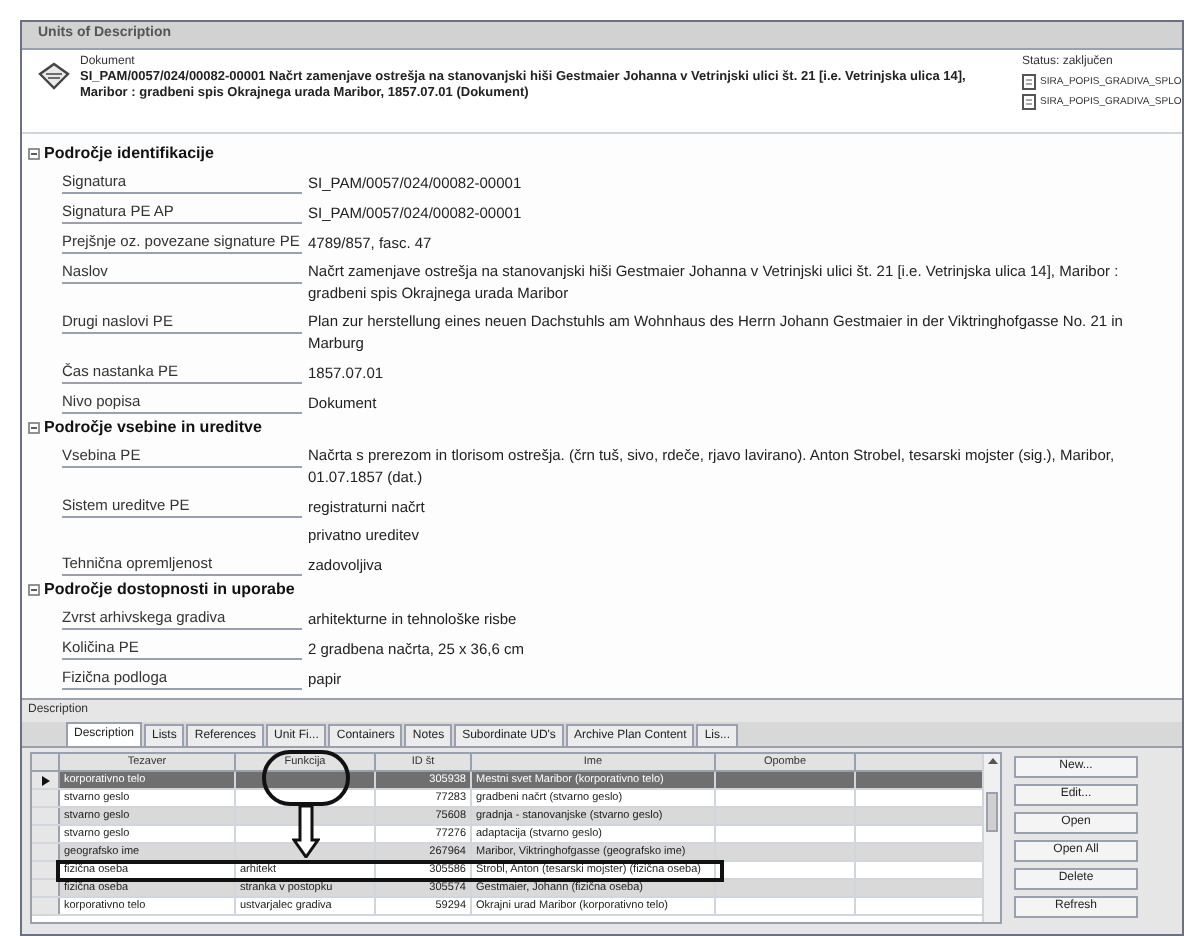 Image resolution: width=1184 pixels, height=936 pixels. I want to click on scroll-up-icon, so click(992, 761).